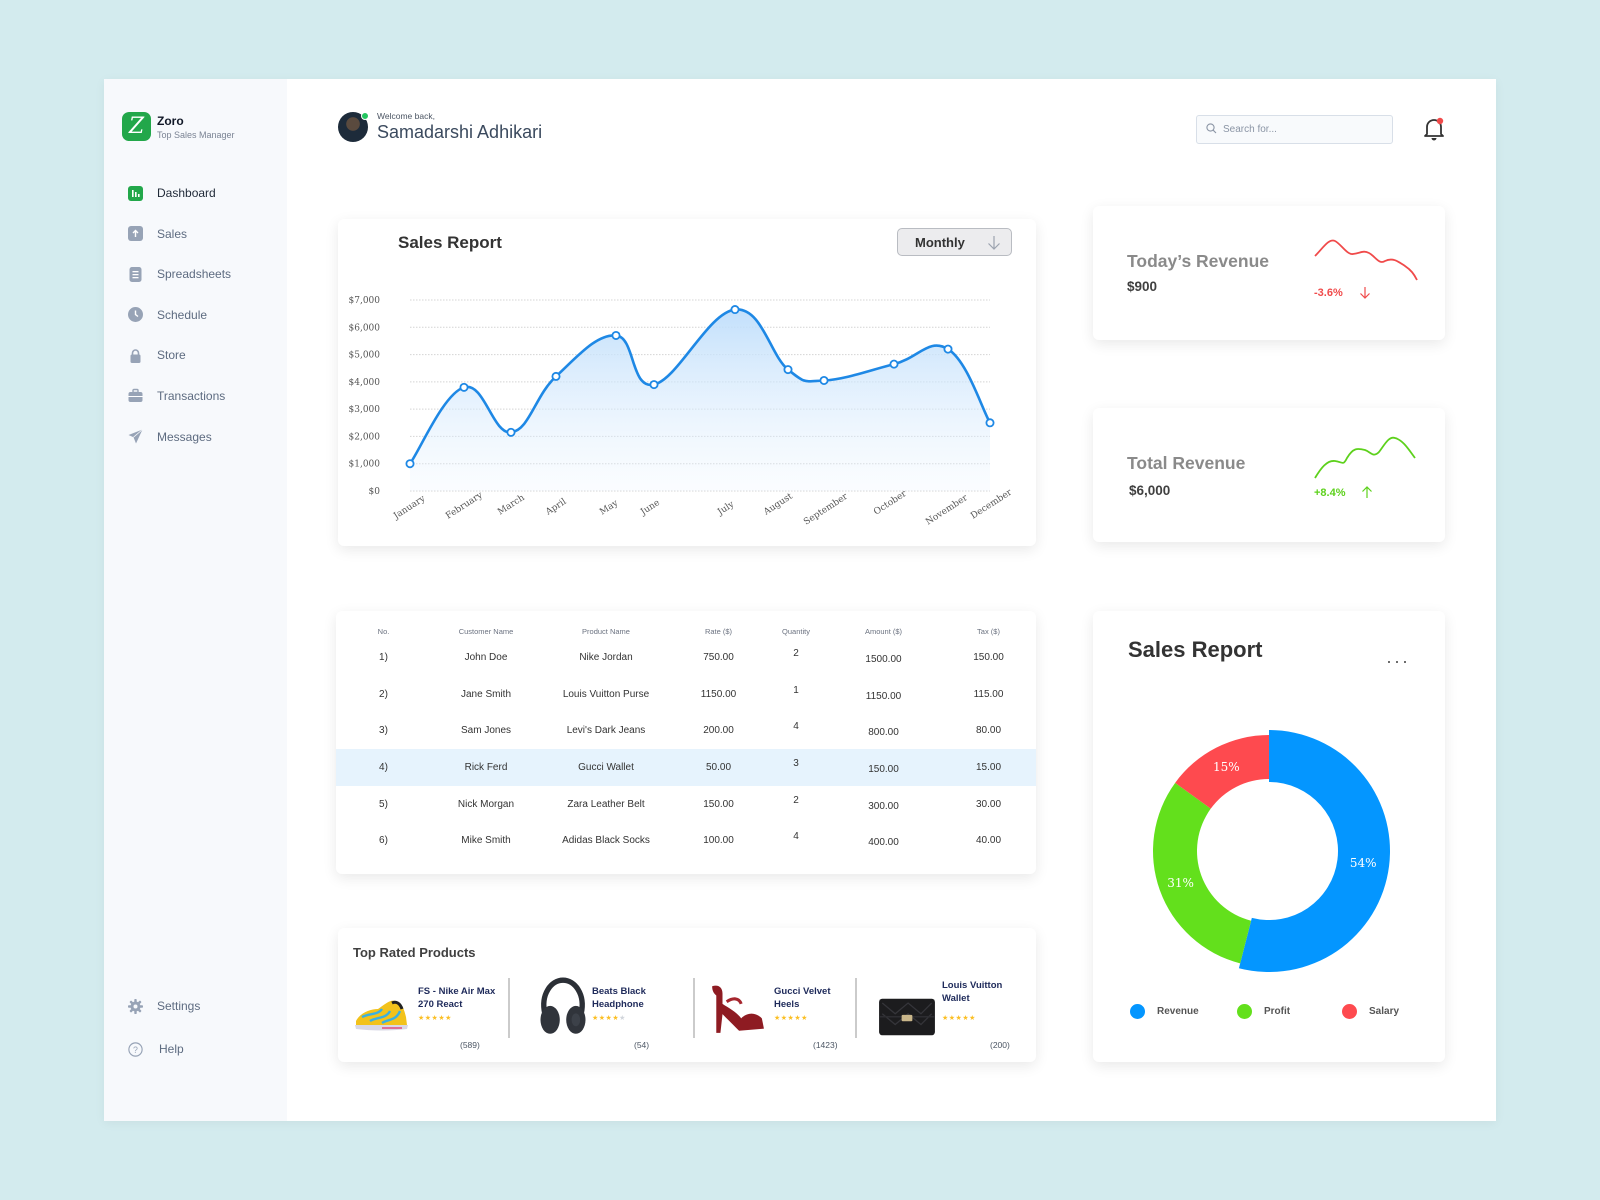  I want to click on total-revenue-change: +8.4%, so click(1330, 493).